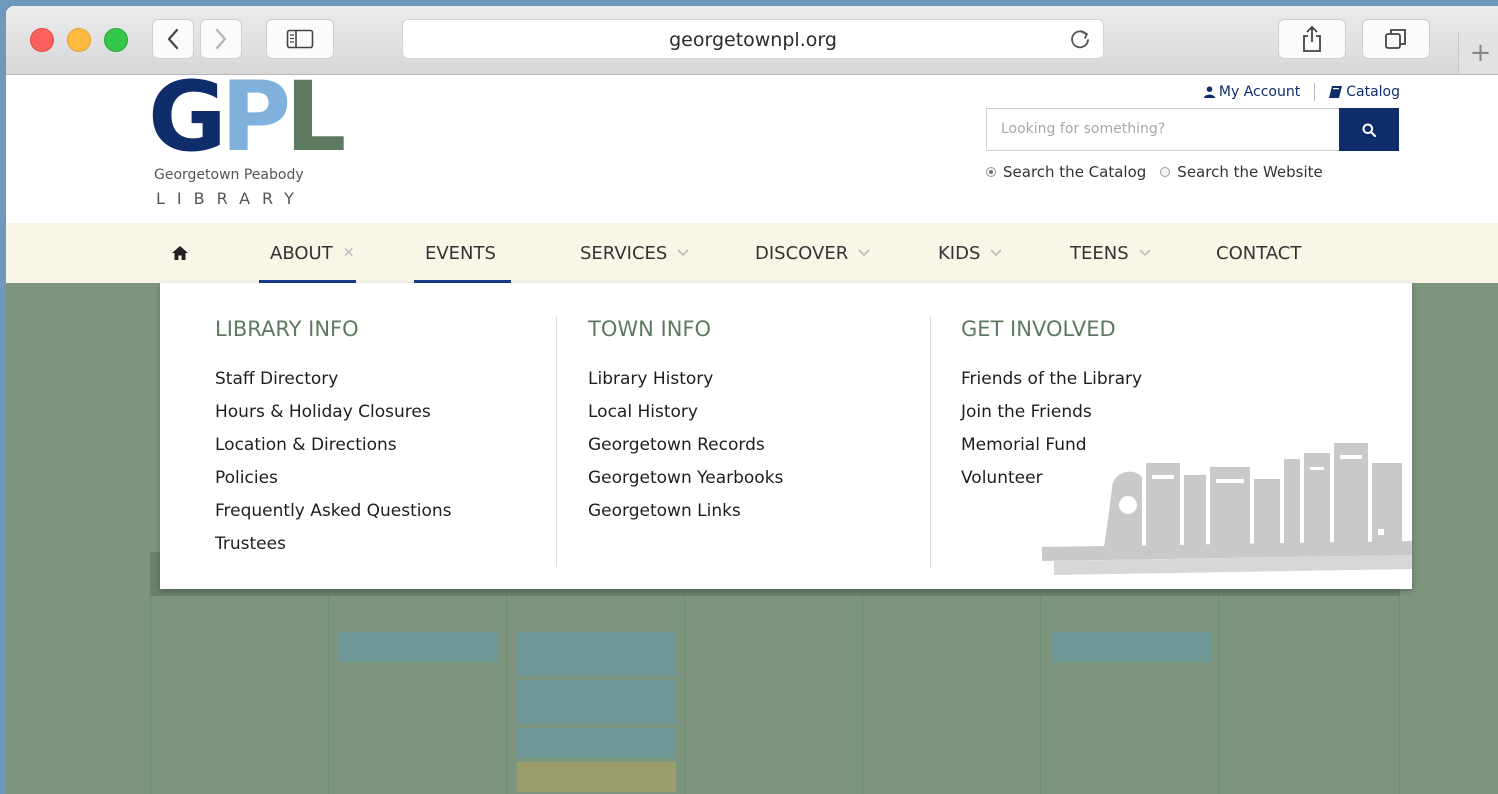  What do you see at coordinates (1080, 39) in the screenshot?
I see `reload-icon` at bounding box center [1080, 39].